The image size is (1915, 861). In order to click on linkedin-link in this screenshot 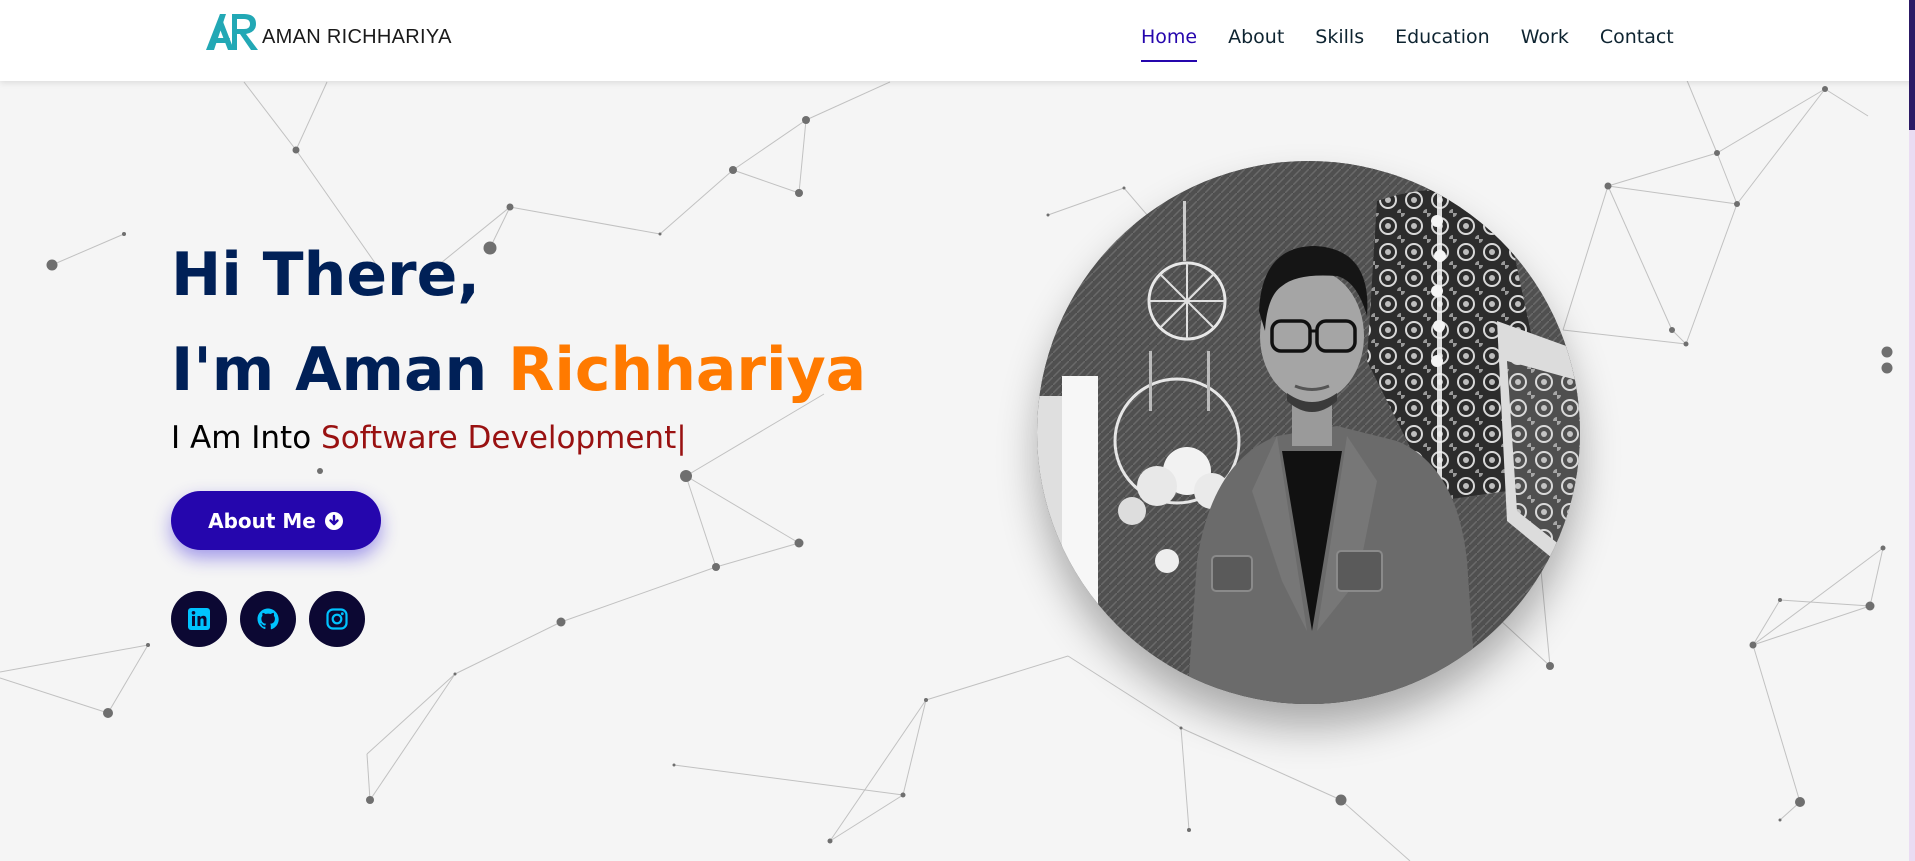, I will do `click(199, 619)`.